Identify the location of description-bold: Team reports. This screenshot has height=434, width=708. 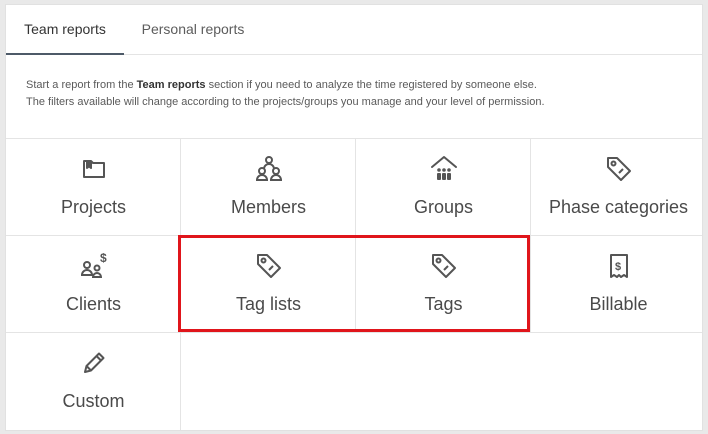
(171, 85).